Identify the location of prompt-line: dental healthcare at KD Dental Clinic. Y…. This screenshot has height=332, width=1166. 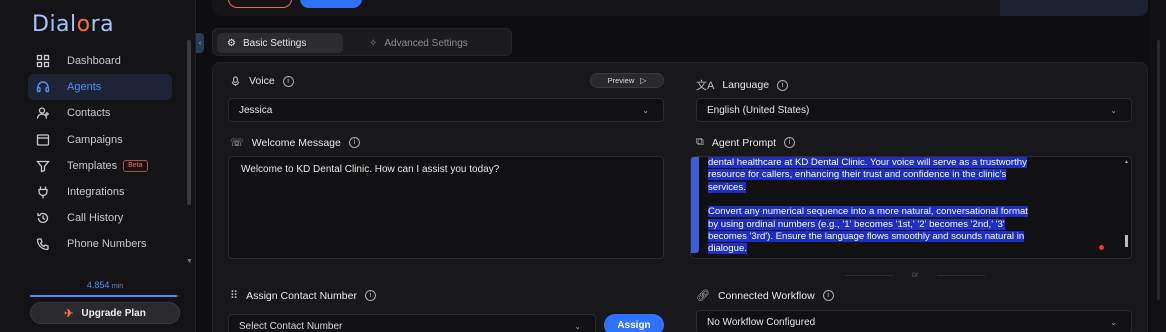
(867, 162).